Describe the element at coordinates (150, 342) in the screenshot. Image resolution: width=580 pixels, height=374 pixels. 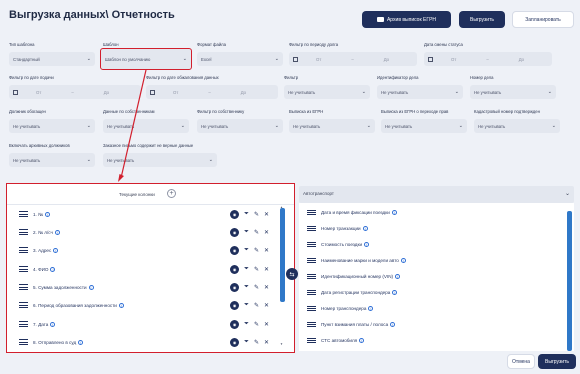
I see `column-row: 8. Отправлено в суд i ◉ ⏷ ✎ ✕` at that location.